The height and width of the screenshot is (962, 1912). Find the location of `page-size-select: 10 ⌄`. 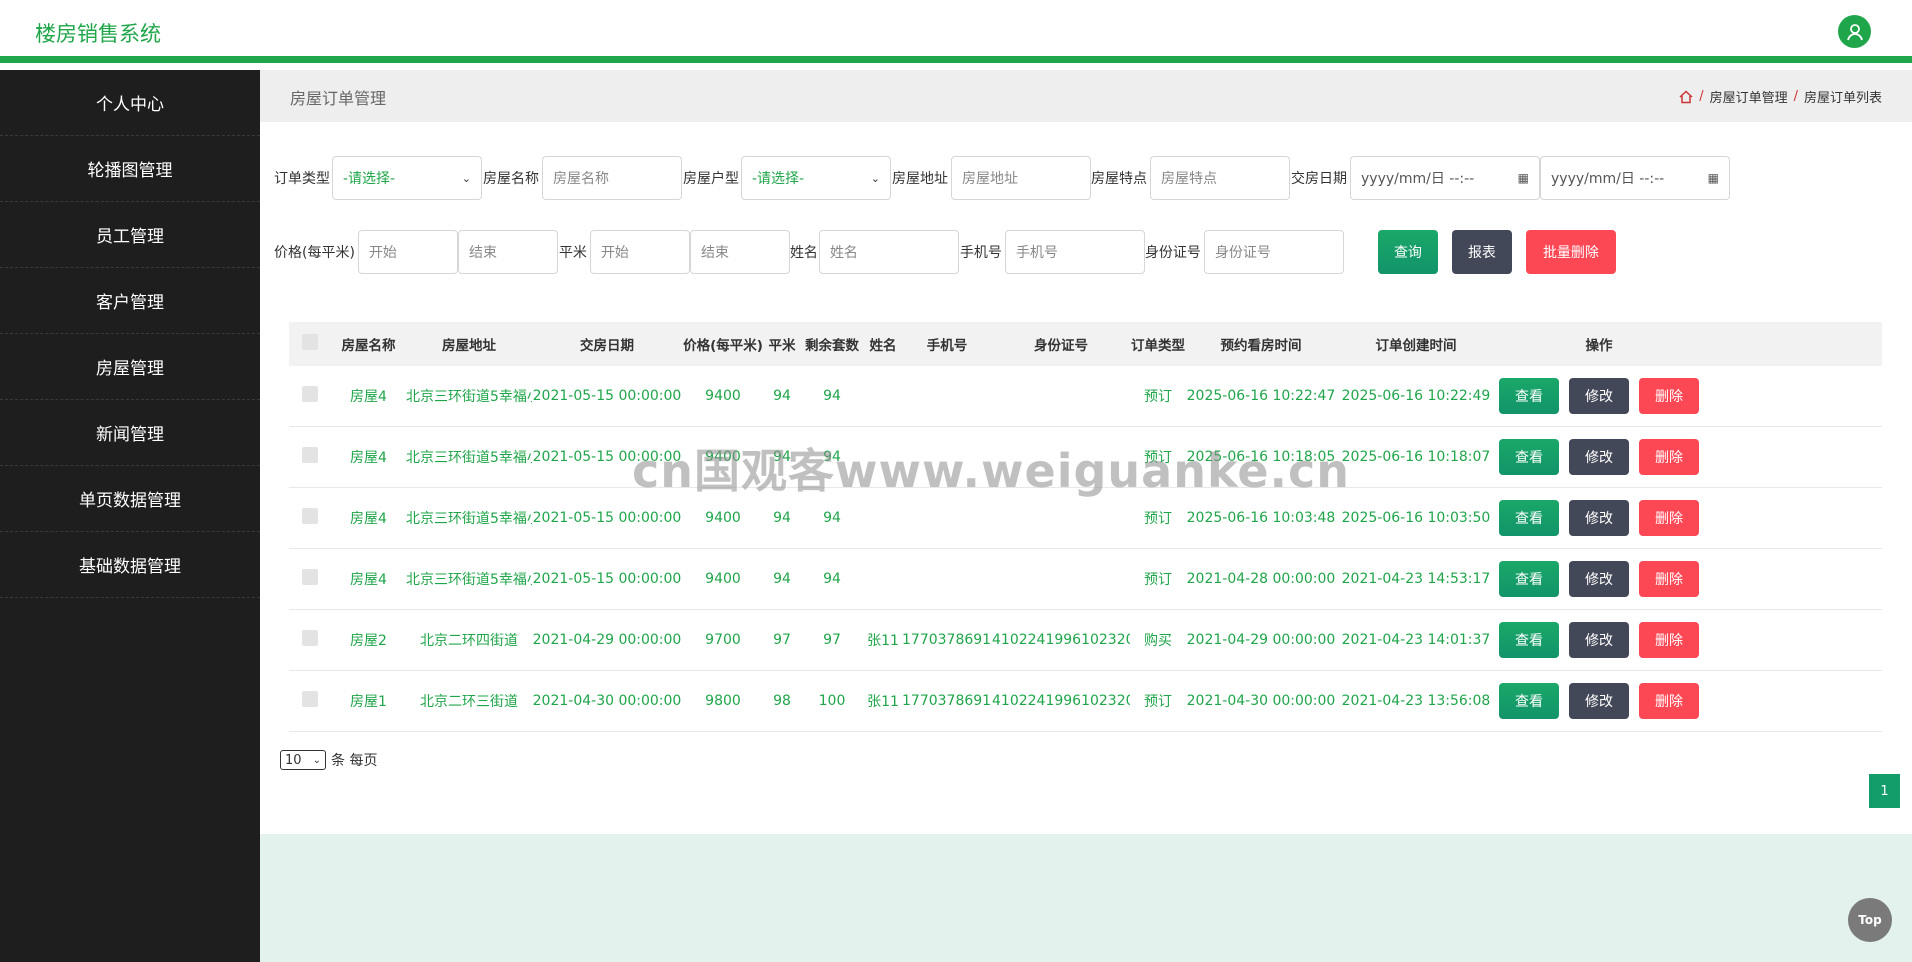

page-size-select: 10 ⌄ is located at coordinates (303, 760).